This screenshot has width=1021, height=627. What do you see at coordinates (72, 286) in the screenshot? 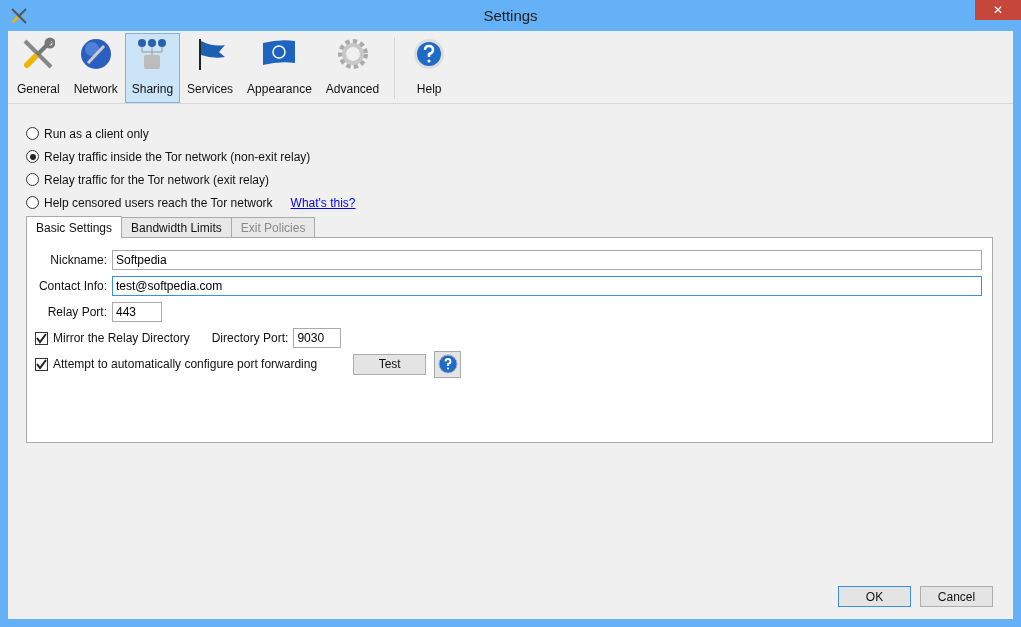
I see `field-label: Contact Info:` at bounding box center [72, 286].